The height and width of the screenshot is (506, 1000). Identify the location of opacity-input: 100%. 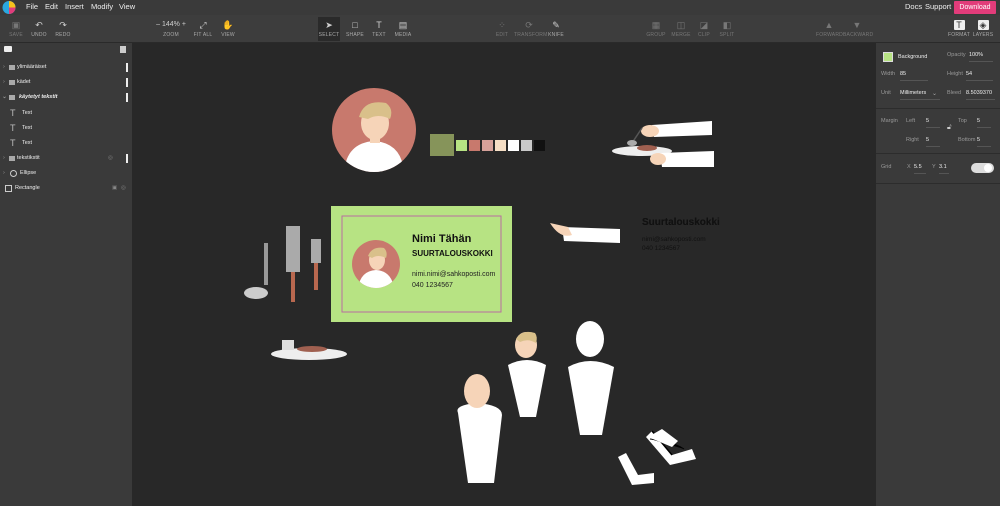
(981, 57).